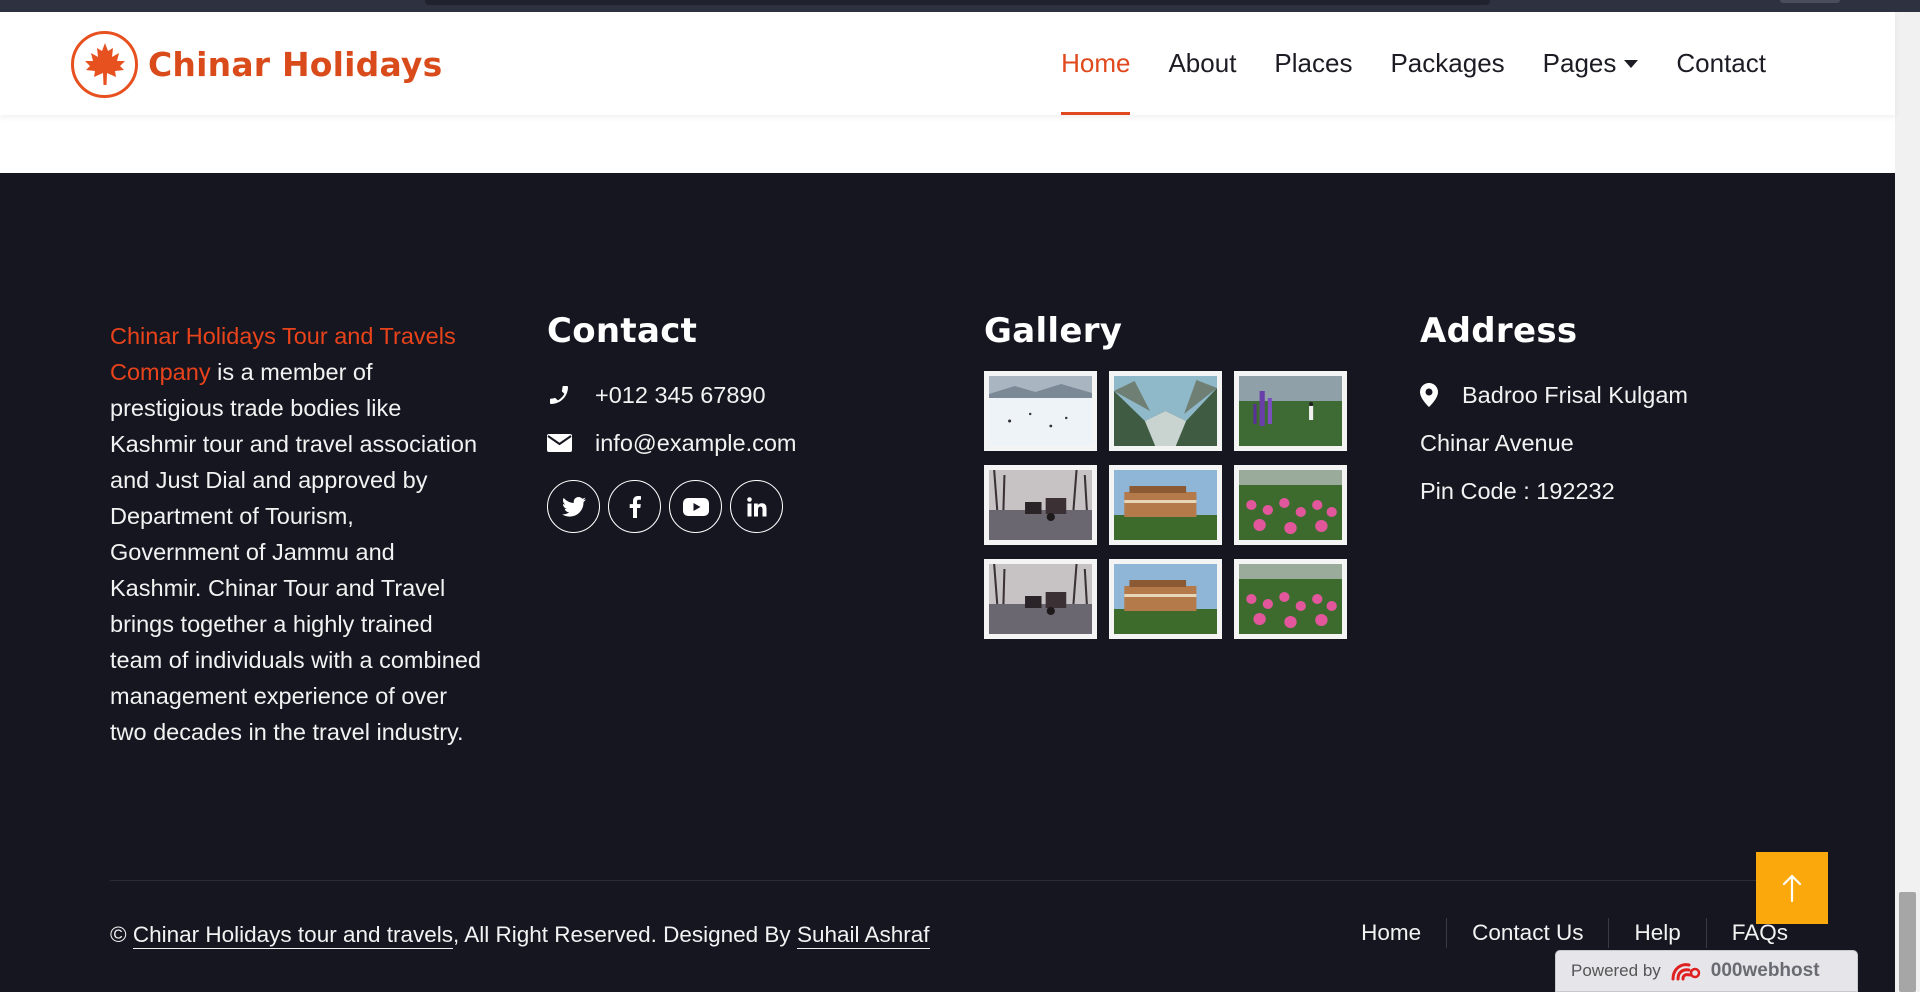 The width and height of the screenshot is (1920, 992). I want to click on nav-home-label: Home, so click(1096, 63).